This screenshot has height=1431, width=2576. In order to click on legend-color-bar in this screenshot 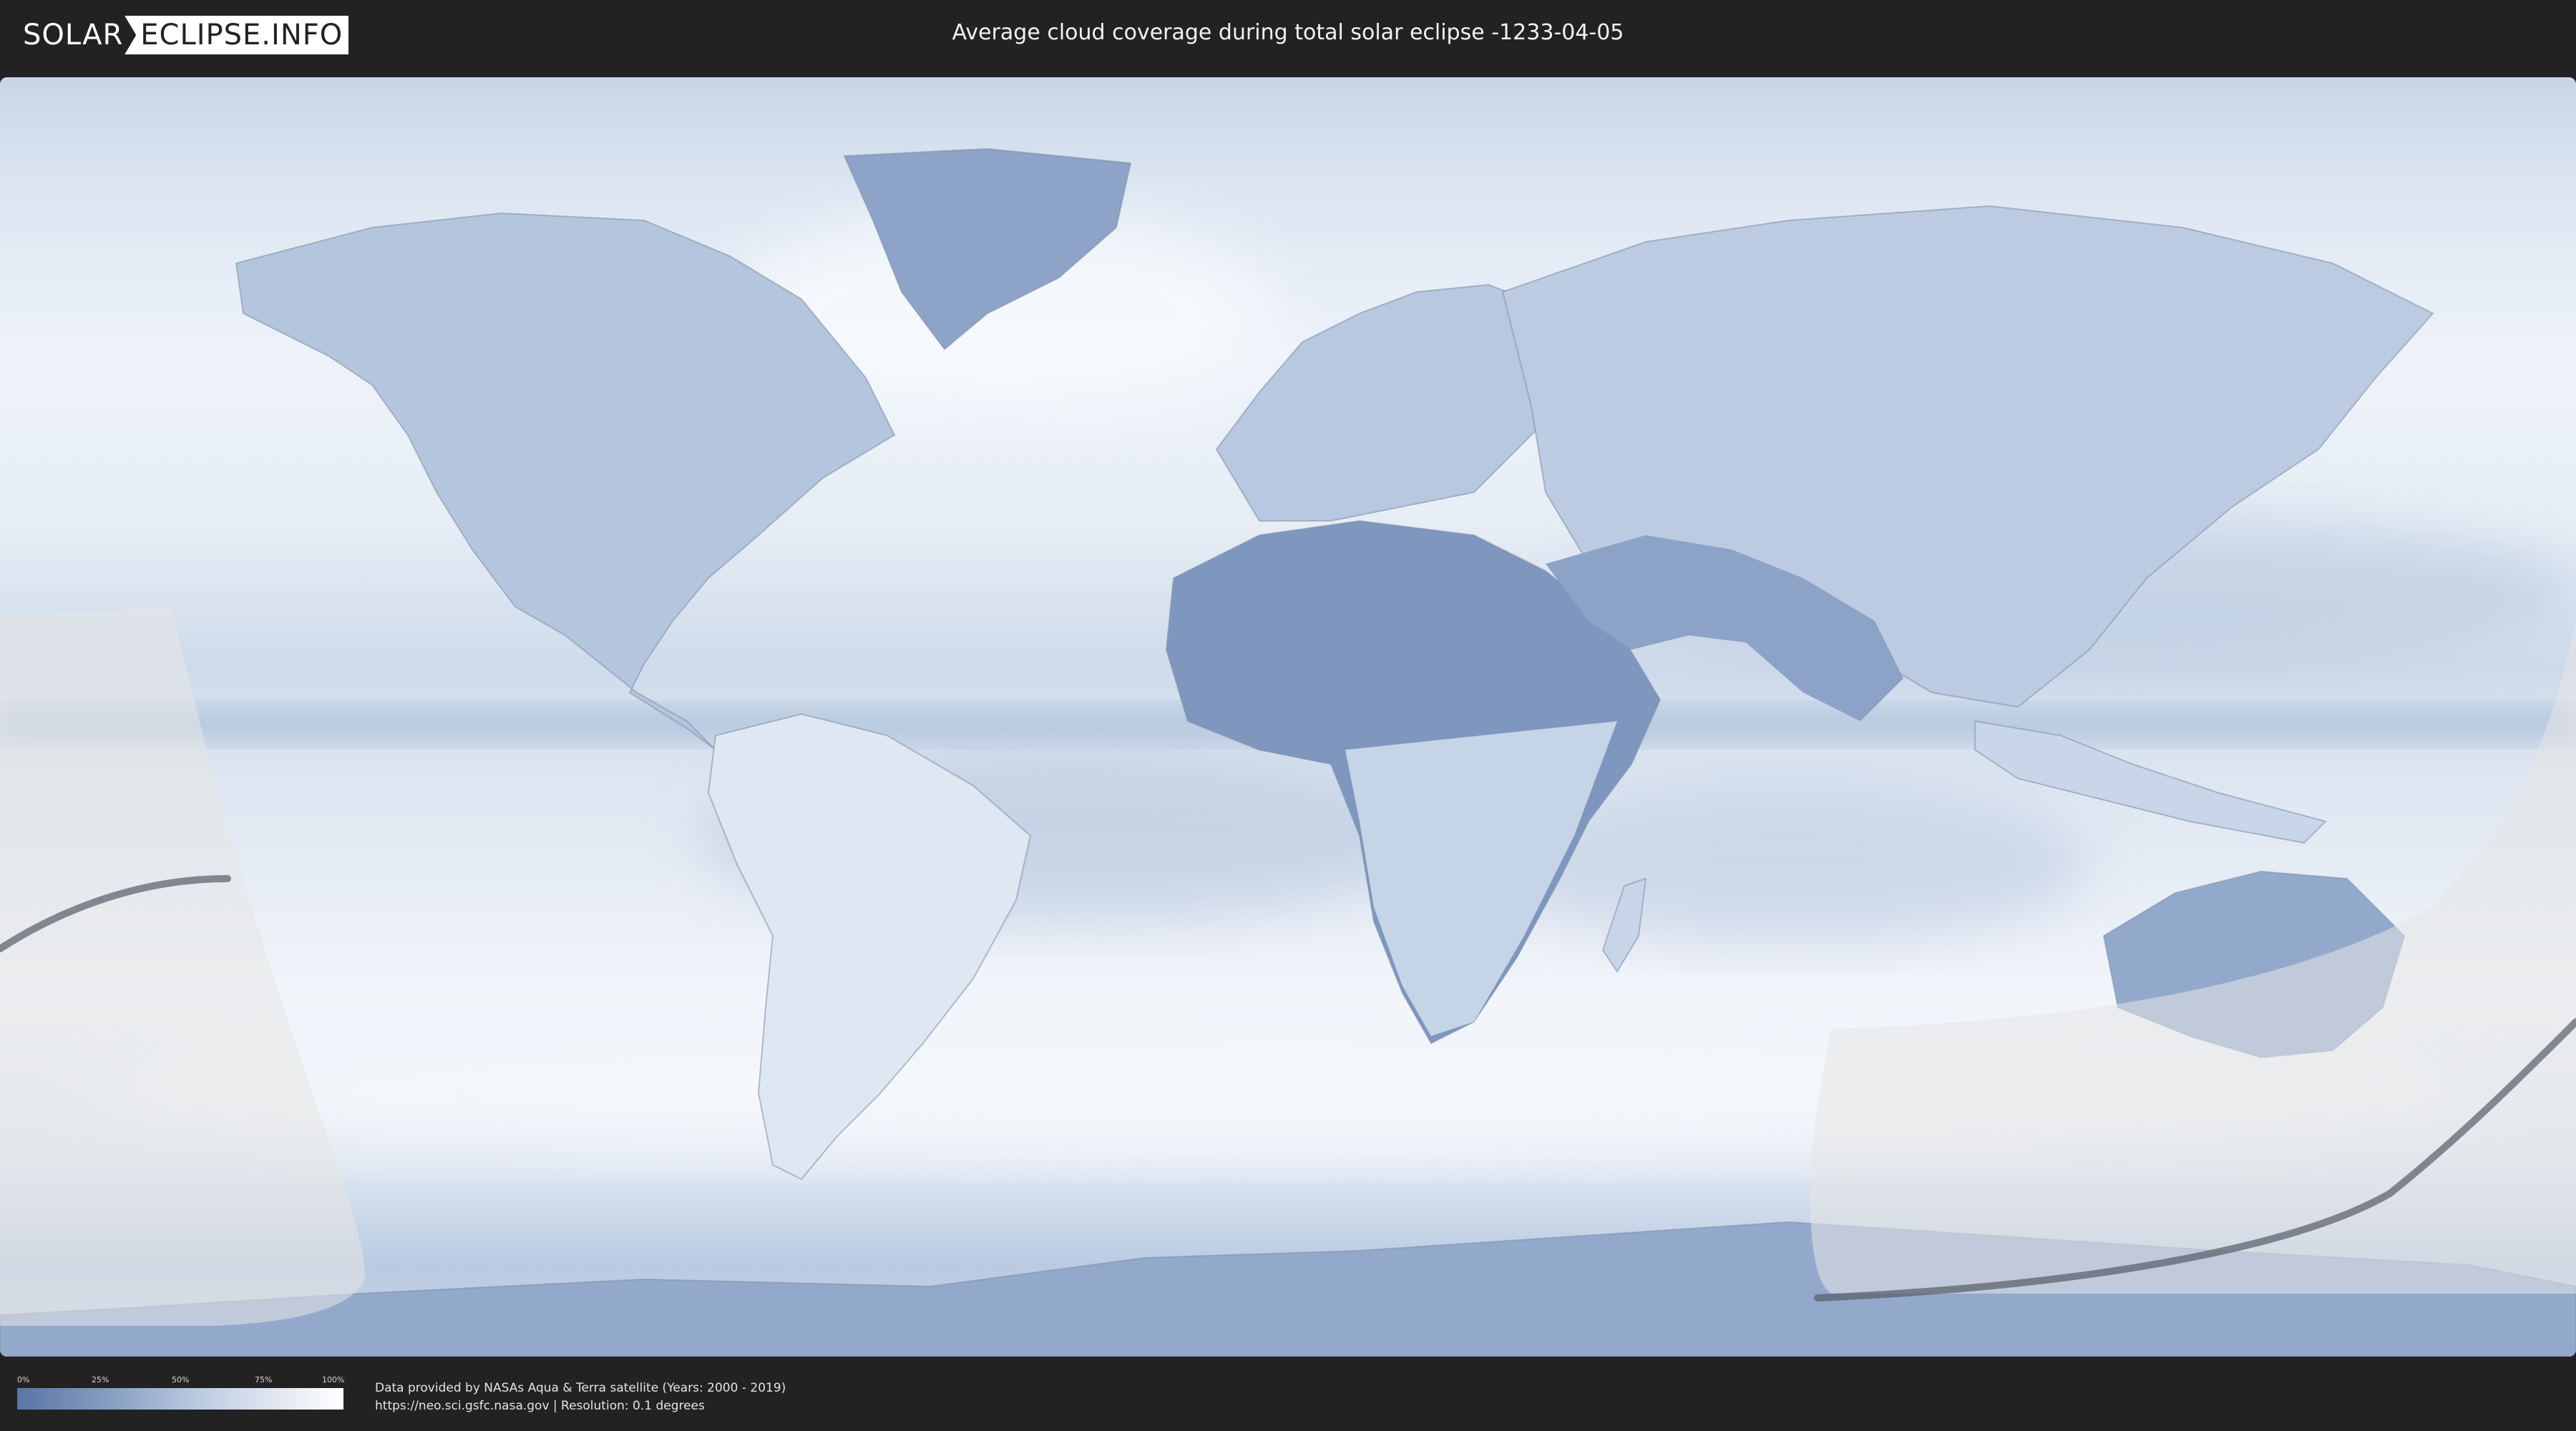, I will do `click(180, 1399)`.